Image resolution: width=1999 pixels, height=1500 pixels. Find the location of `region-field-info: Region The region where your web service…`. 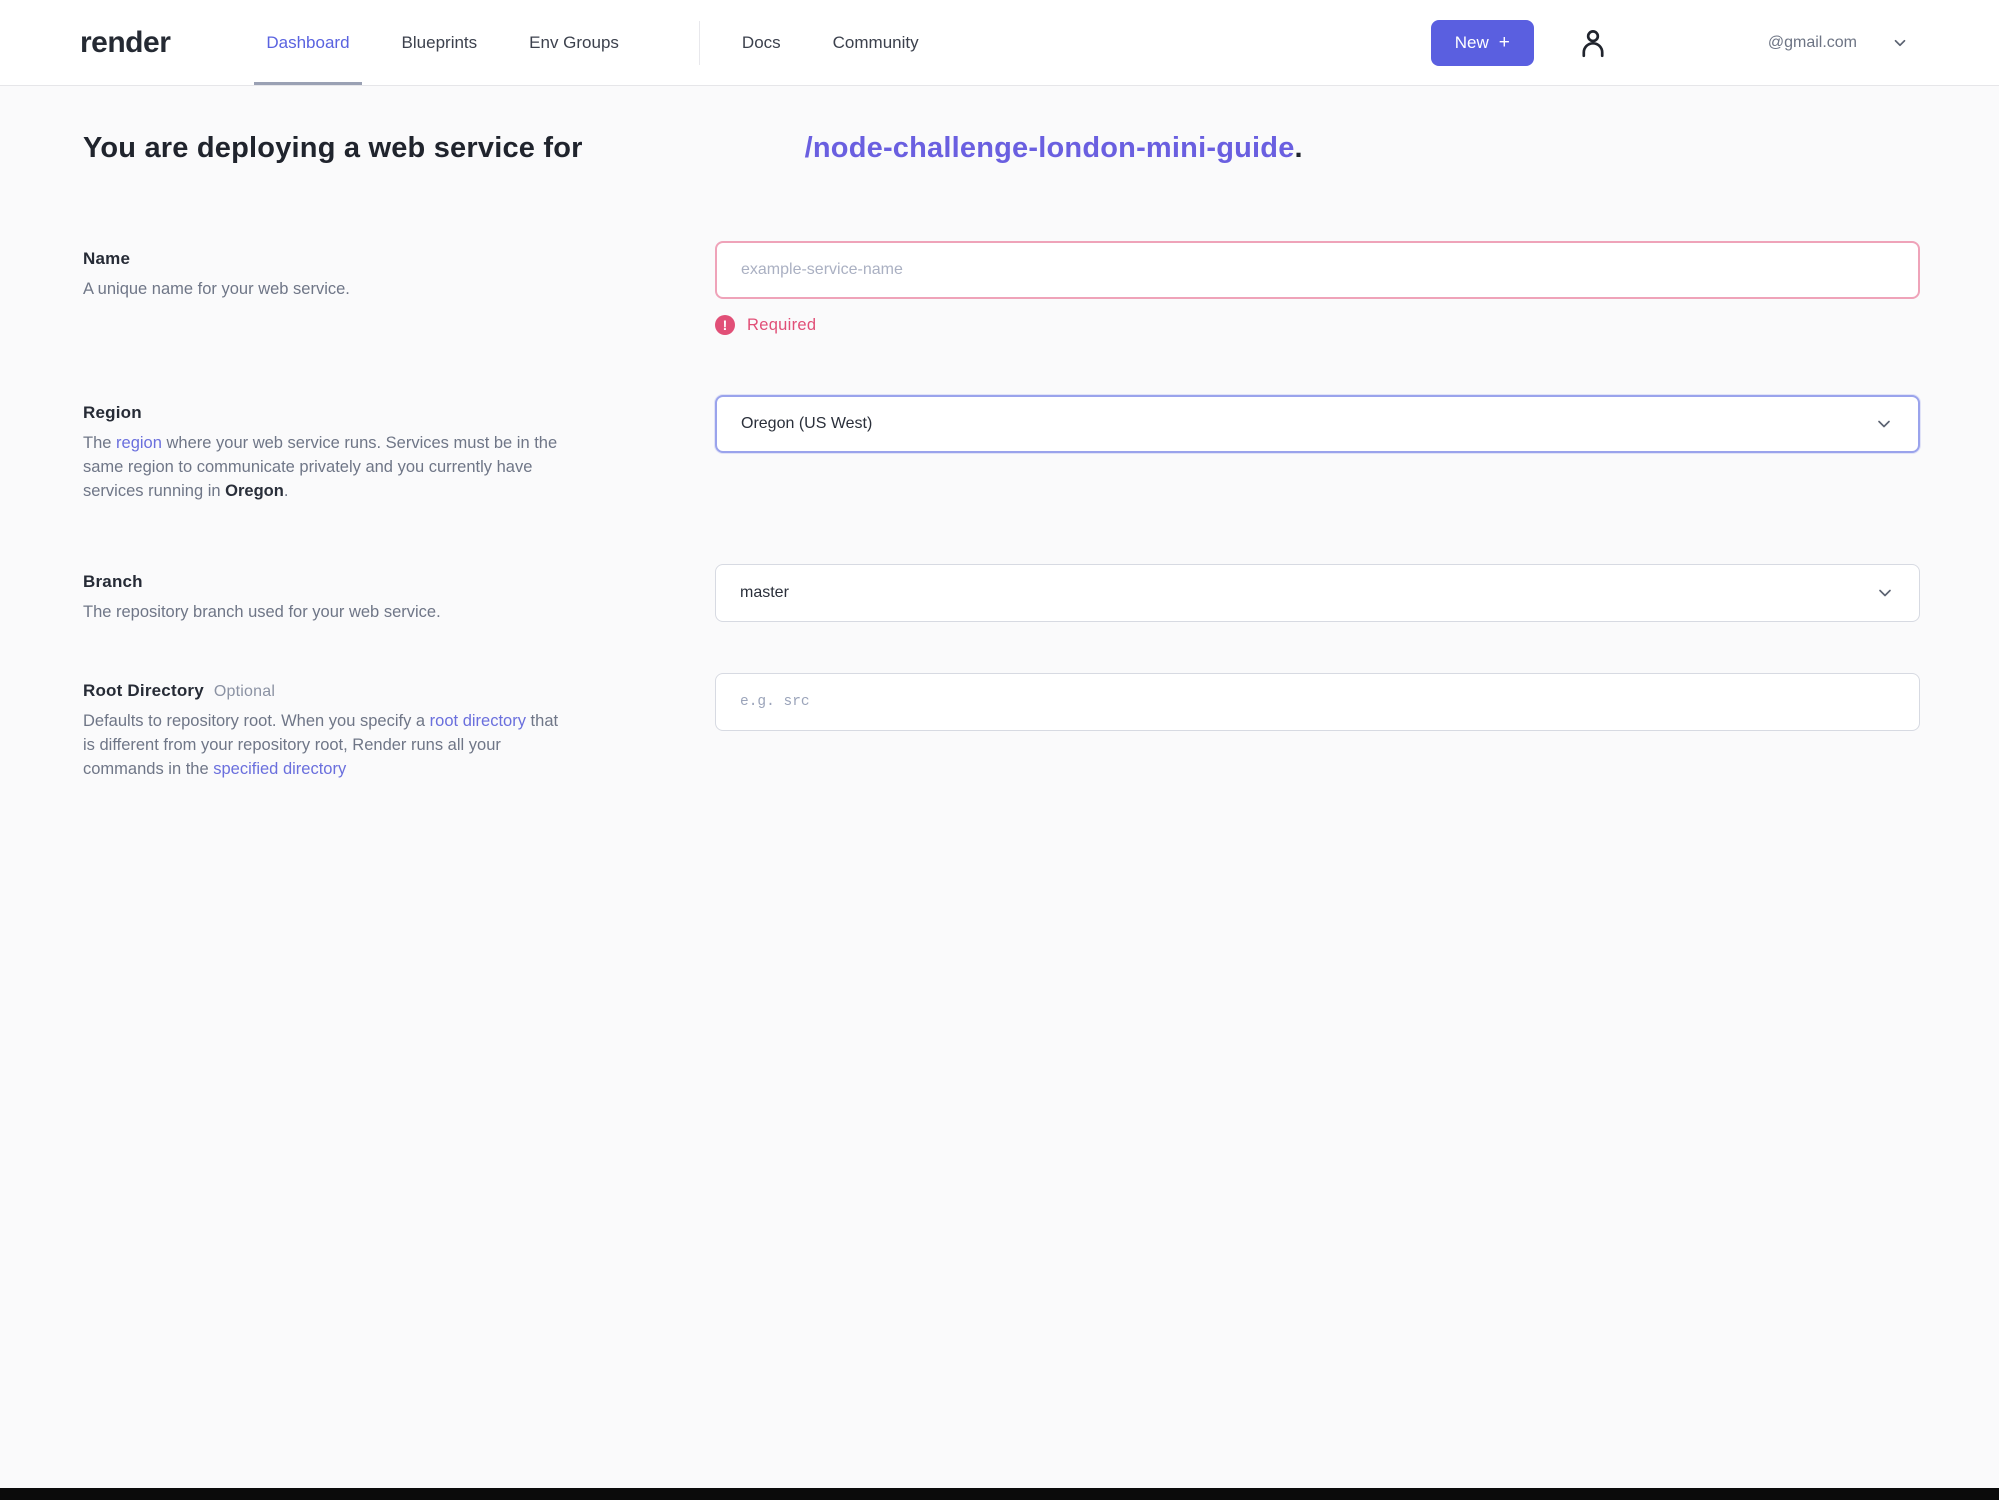

region-field-info: Region The region where your web service… is located at coordinates (322, 449).